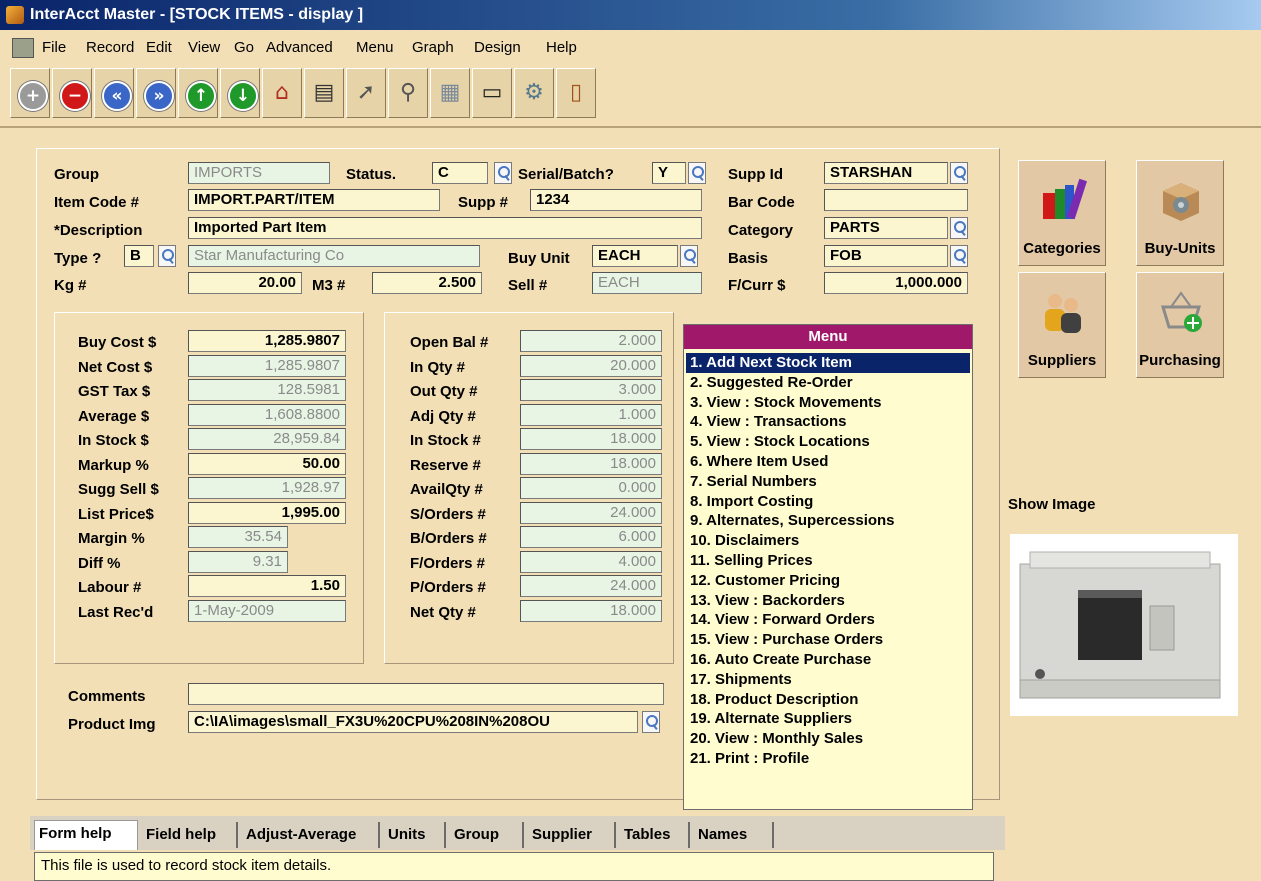  I want to click on toolbar-exit-button: ▯, so click(576, 93).